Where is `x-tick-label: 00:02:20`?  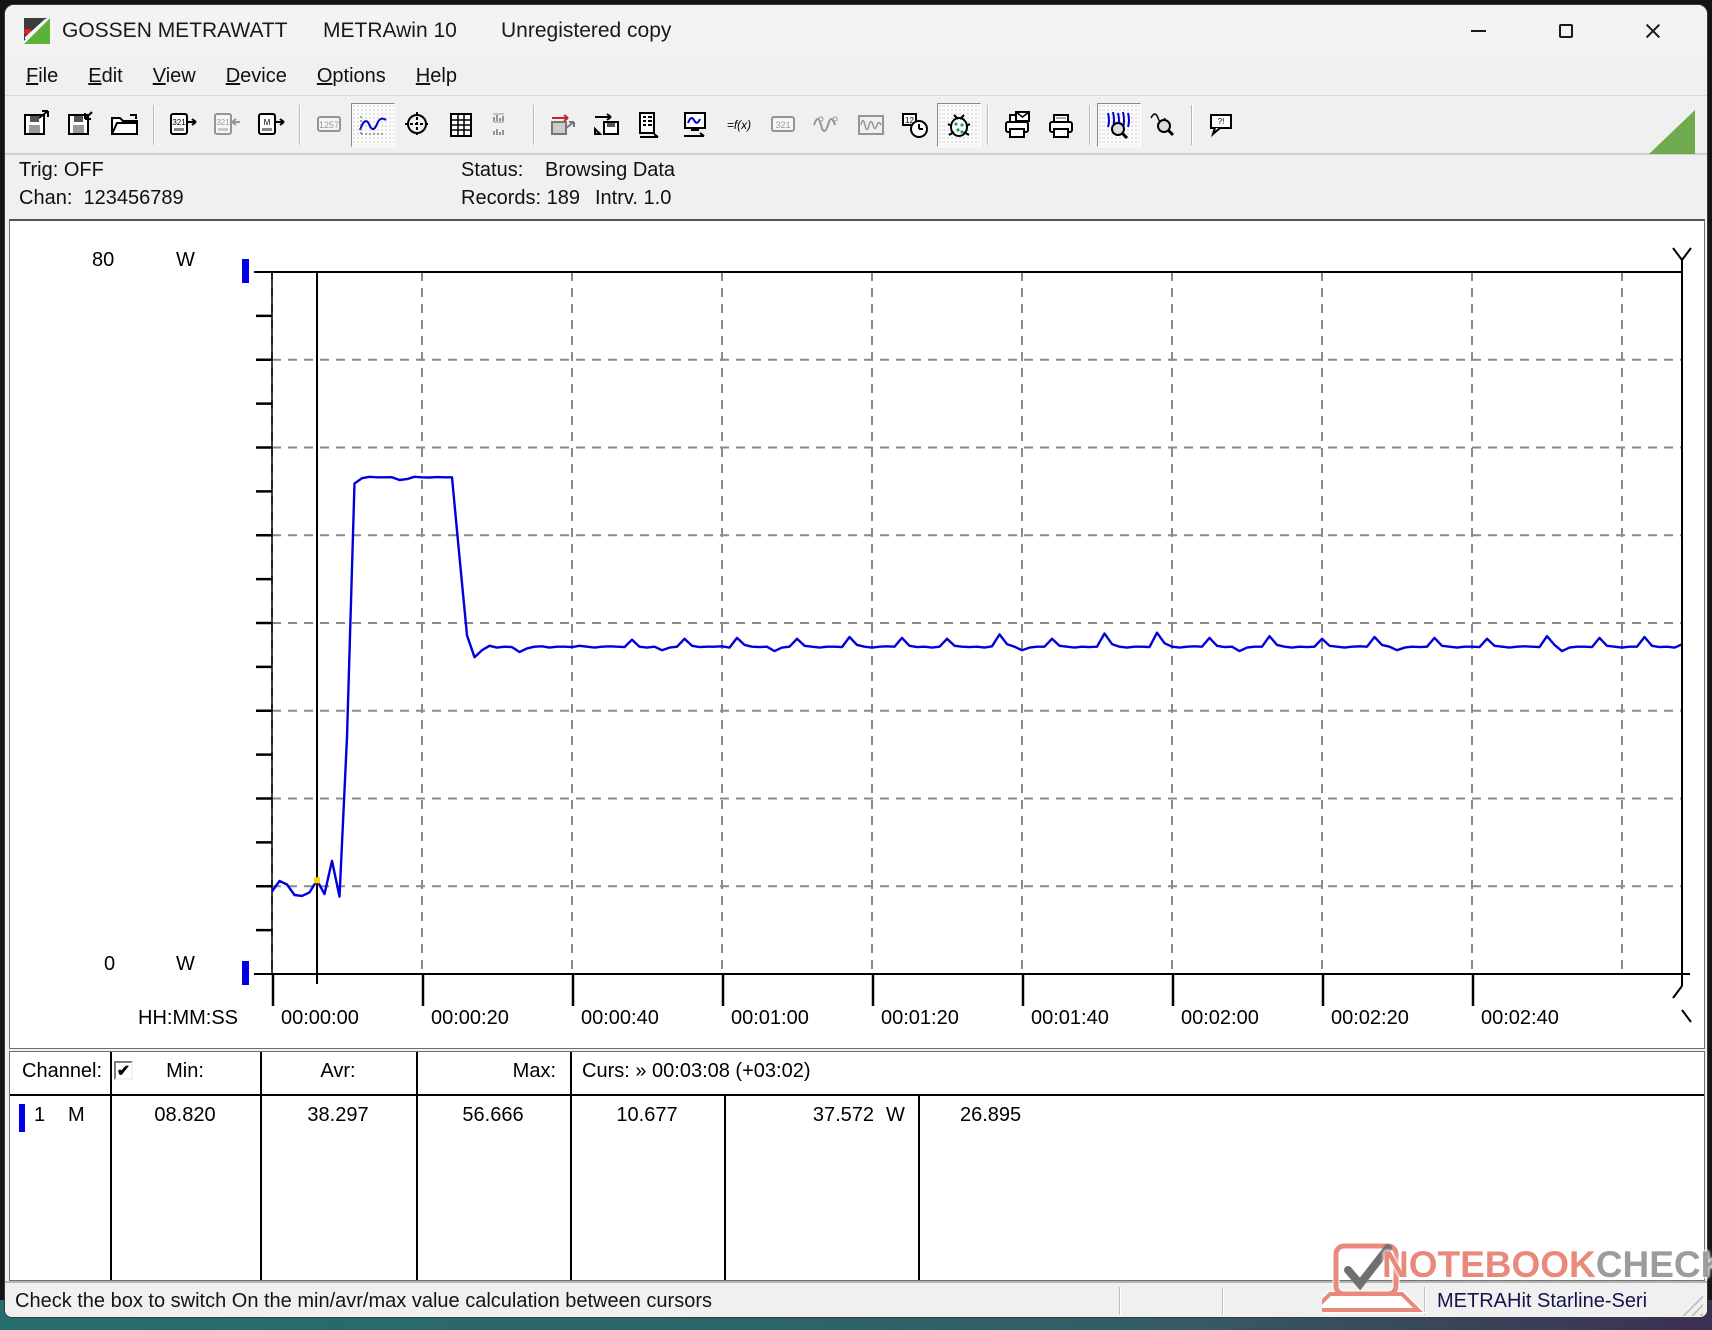
x-tick-label: 00:02:20 is located at coordinates (1370, 1018).